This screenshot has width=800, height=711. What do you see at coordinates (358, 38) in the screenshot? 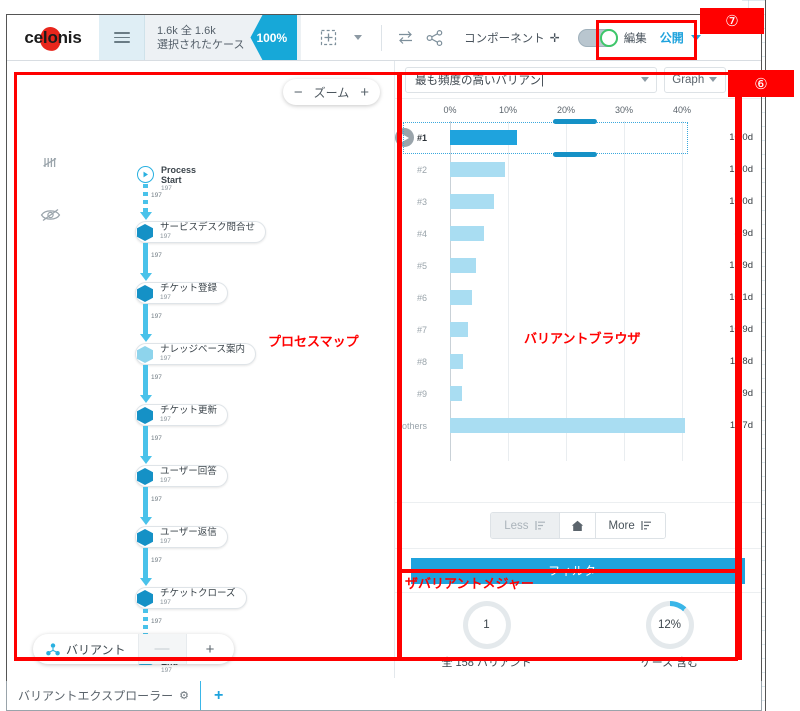
I see `add-selection-dropdown` at bounding box center [358, 38].